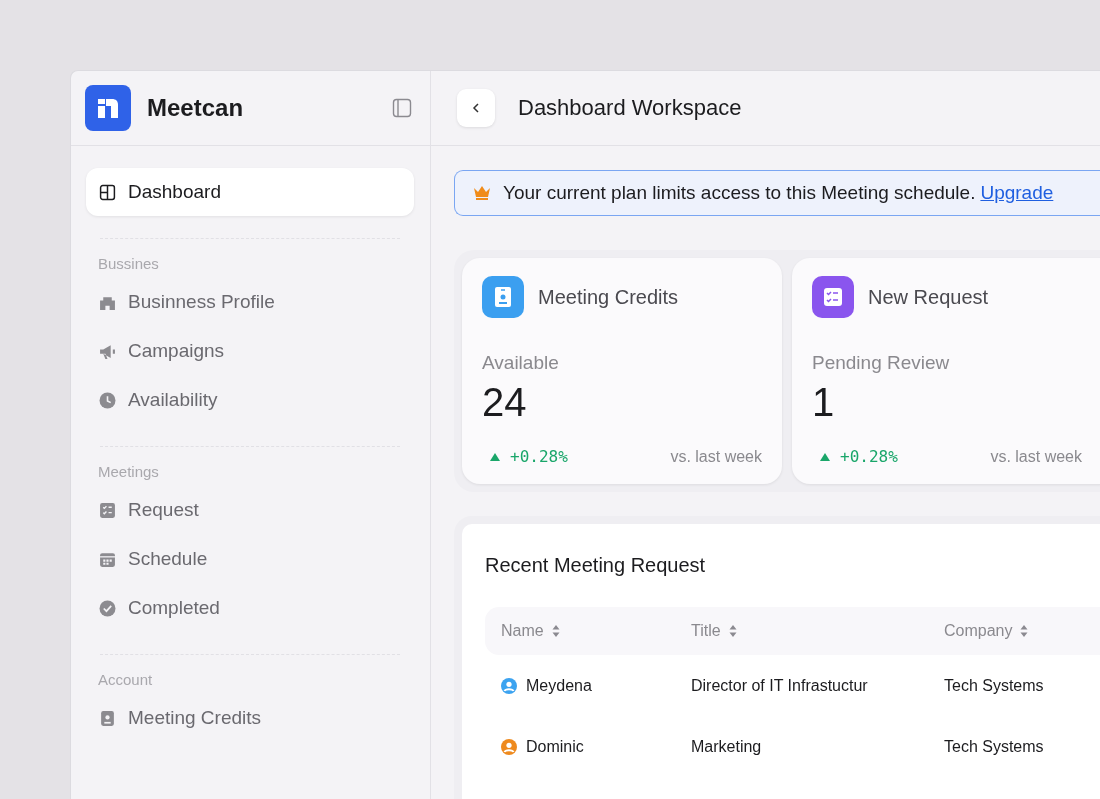  What do you see at coordinates (476, 108) in the screenshot?
I see `chevron-left-icon` at bounding box center [476, 108].